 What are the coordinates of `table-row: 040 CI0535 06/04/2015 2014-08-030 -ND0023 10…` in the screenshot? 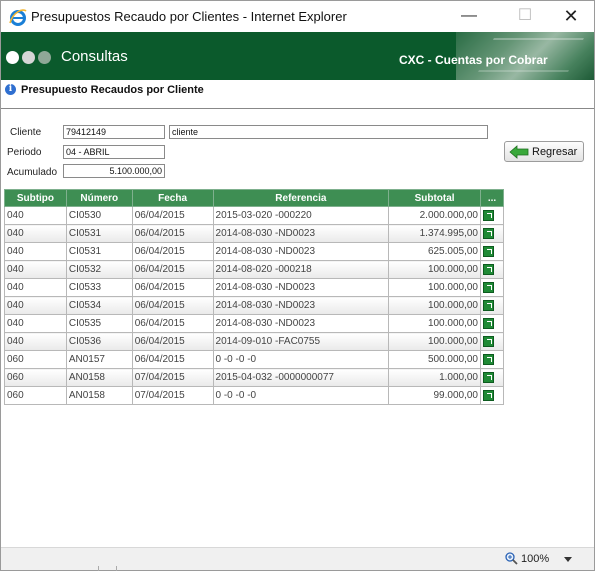 It's located at (254, 323).